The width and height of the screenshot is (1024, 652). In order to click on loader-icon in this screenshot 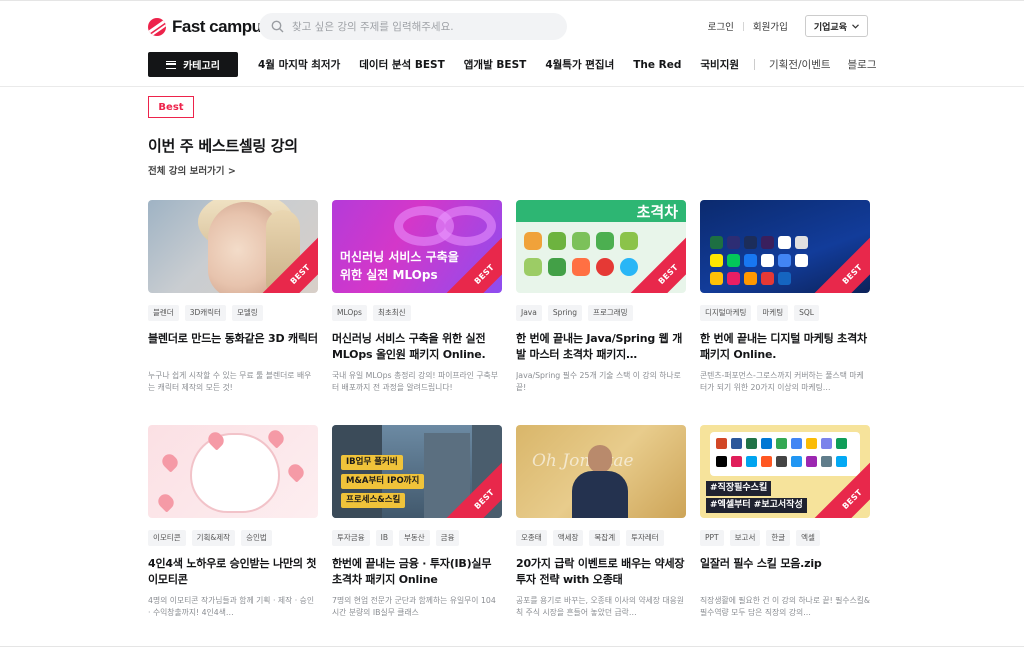, I will do `click(629, 267)`.